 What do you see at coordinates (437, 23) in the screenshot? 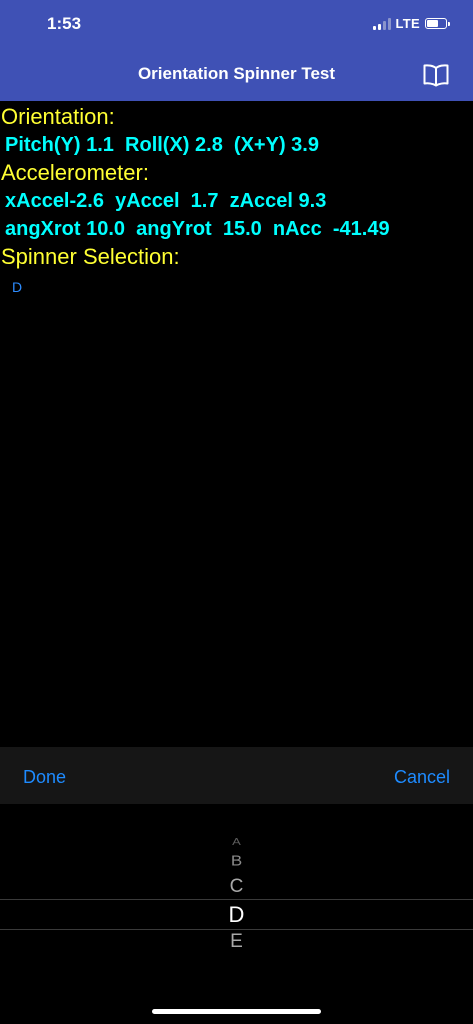
I see `battery-icon` at bounding box center [437, 23].